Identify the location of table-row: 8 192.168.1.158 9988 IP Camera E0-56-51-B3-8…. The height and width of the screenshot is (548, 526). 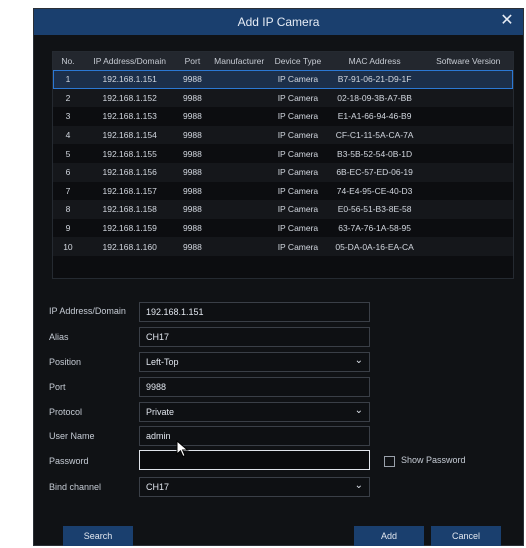
(283, 209).